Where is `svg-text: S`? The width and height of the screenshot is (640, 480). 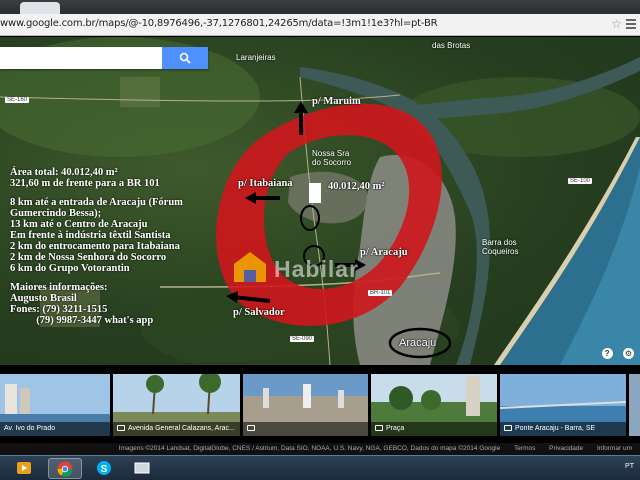
svg-text: S is located at coordinates (104, 469).